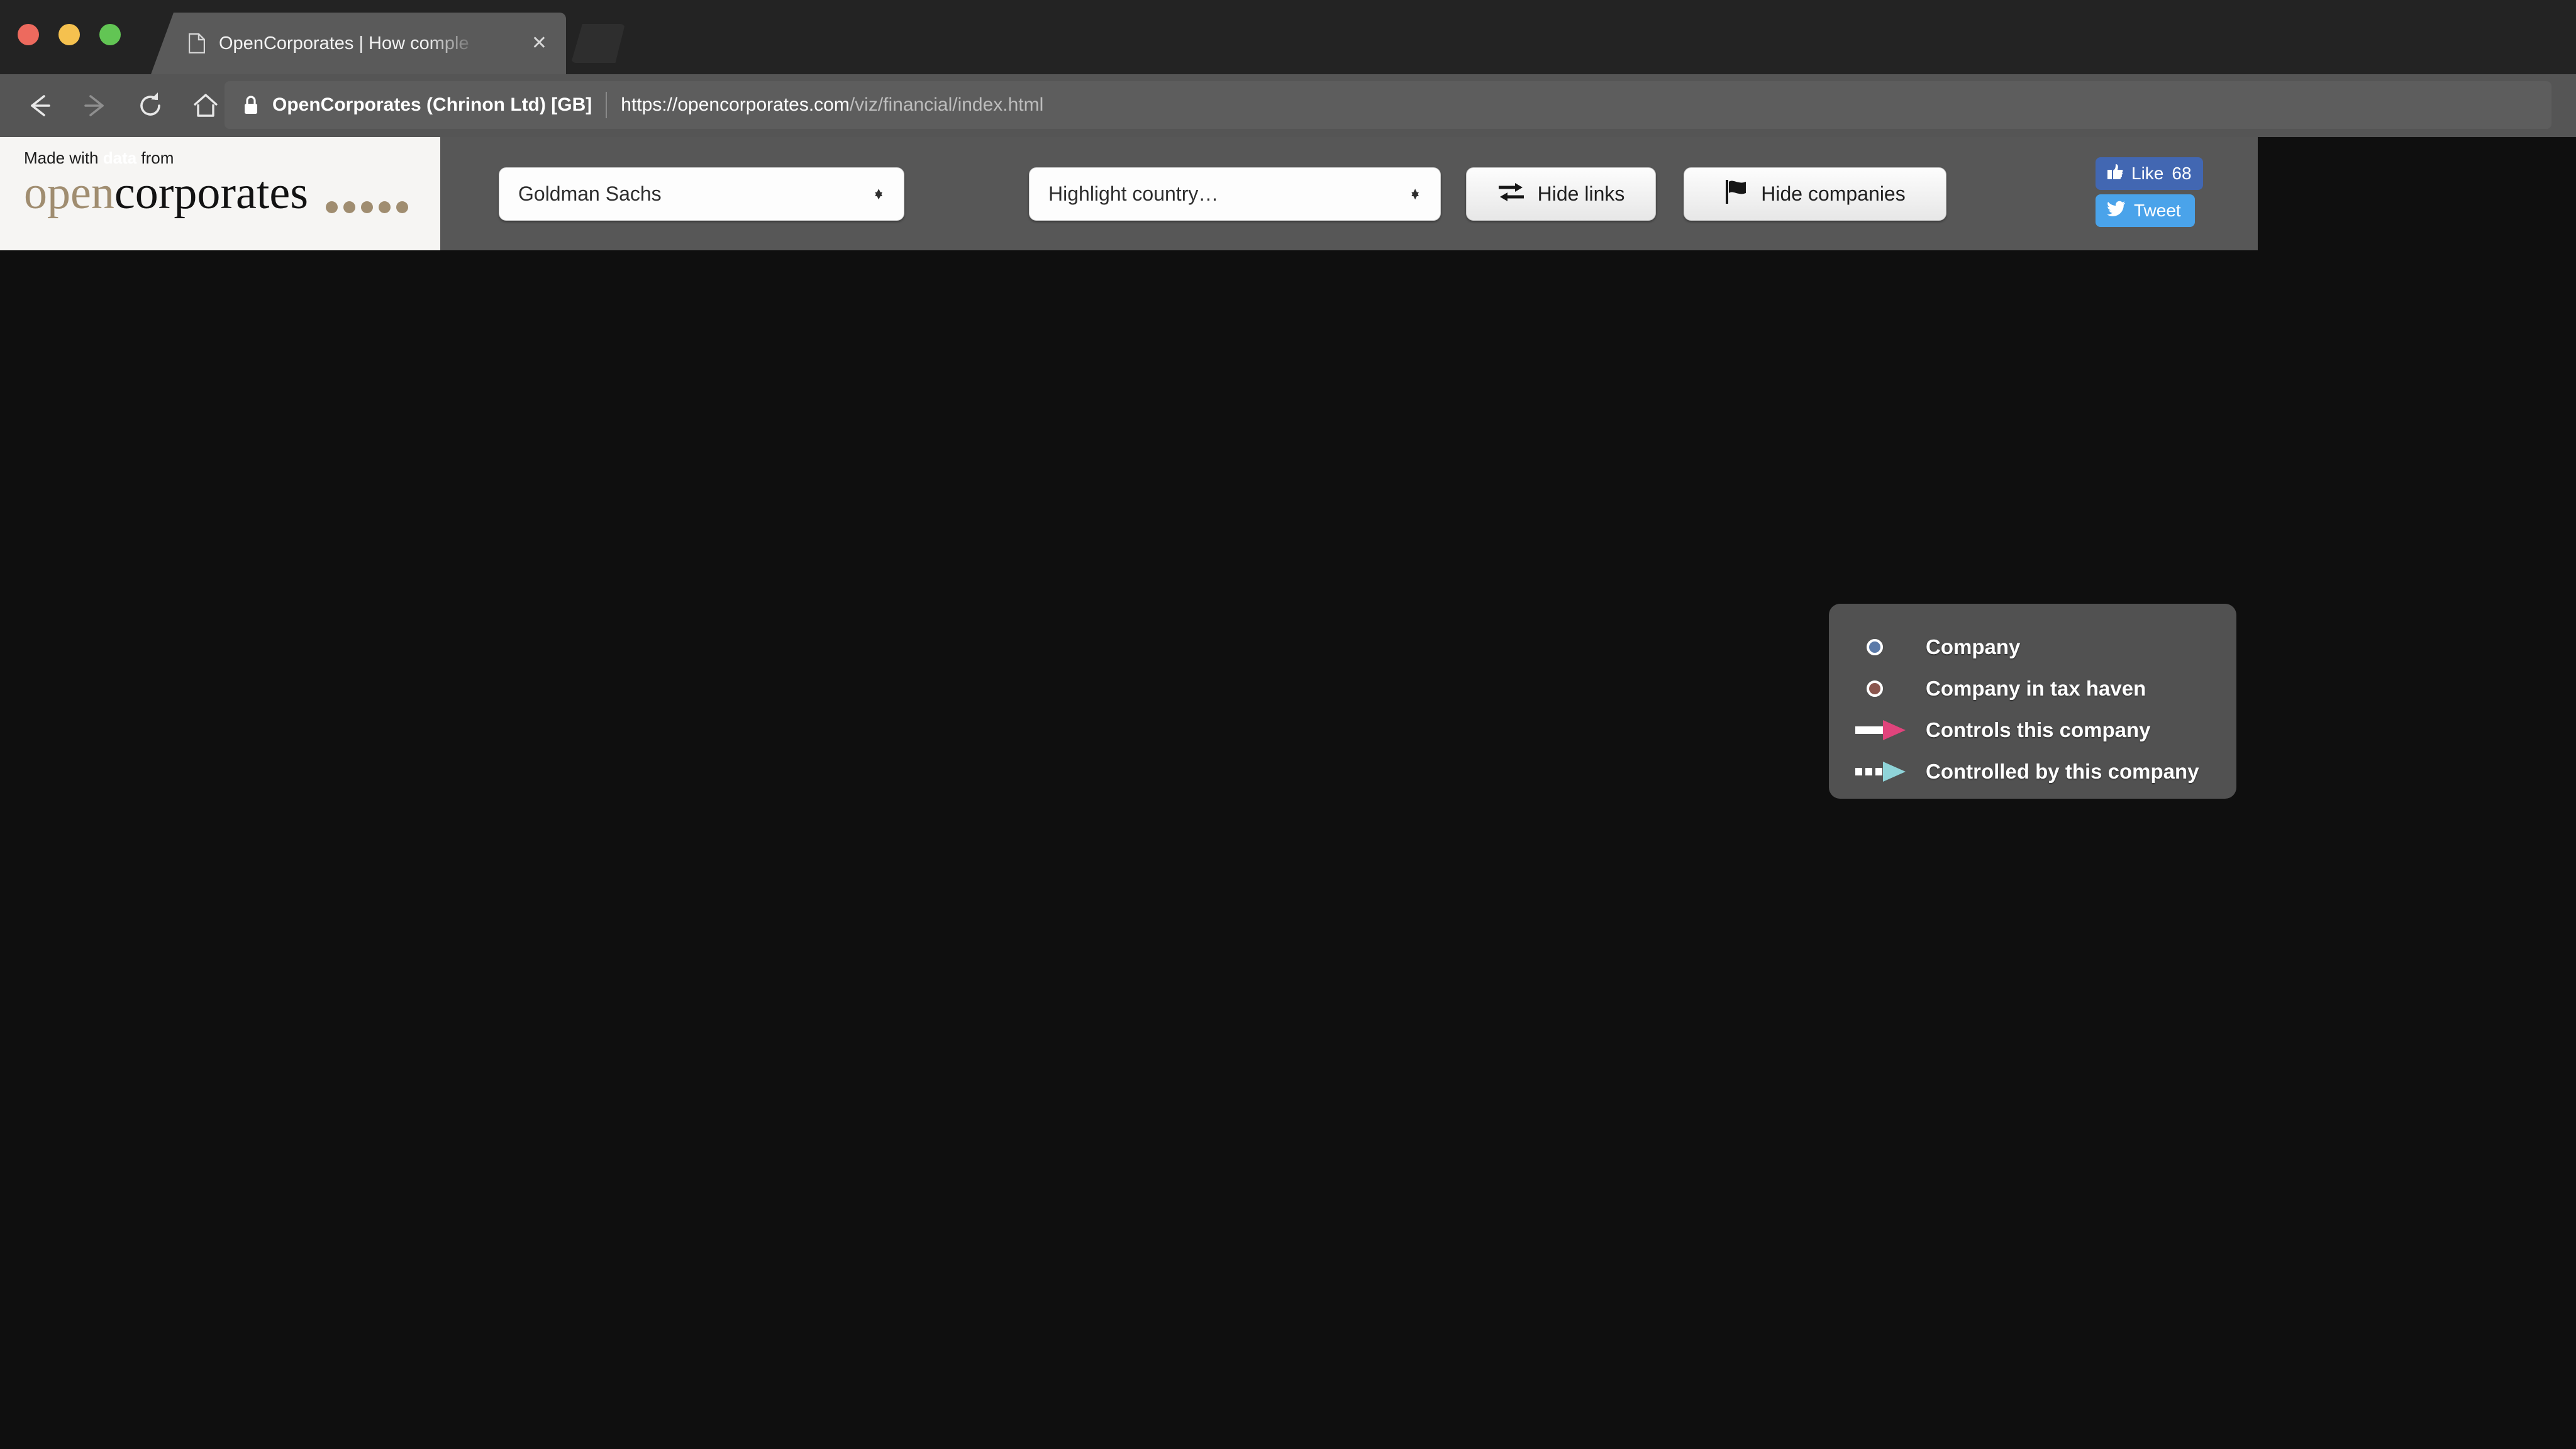  I want to click on browser-tab: OpenCorporates | How comple ✕, so click(358, 43).